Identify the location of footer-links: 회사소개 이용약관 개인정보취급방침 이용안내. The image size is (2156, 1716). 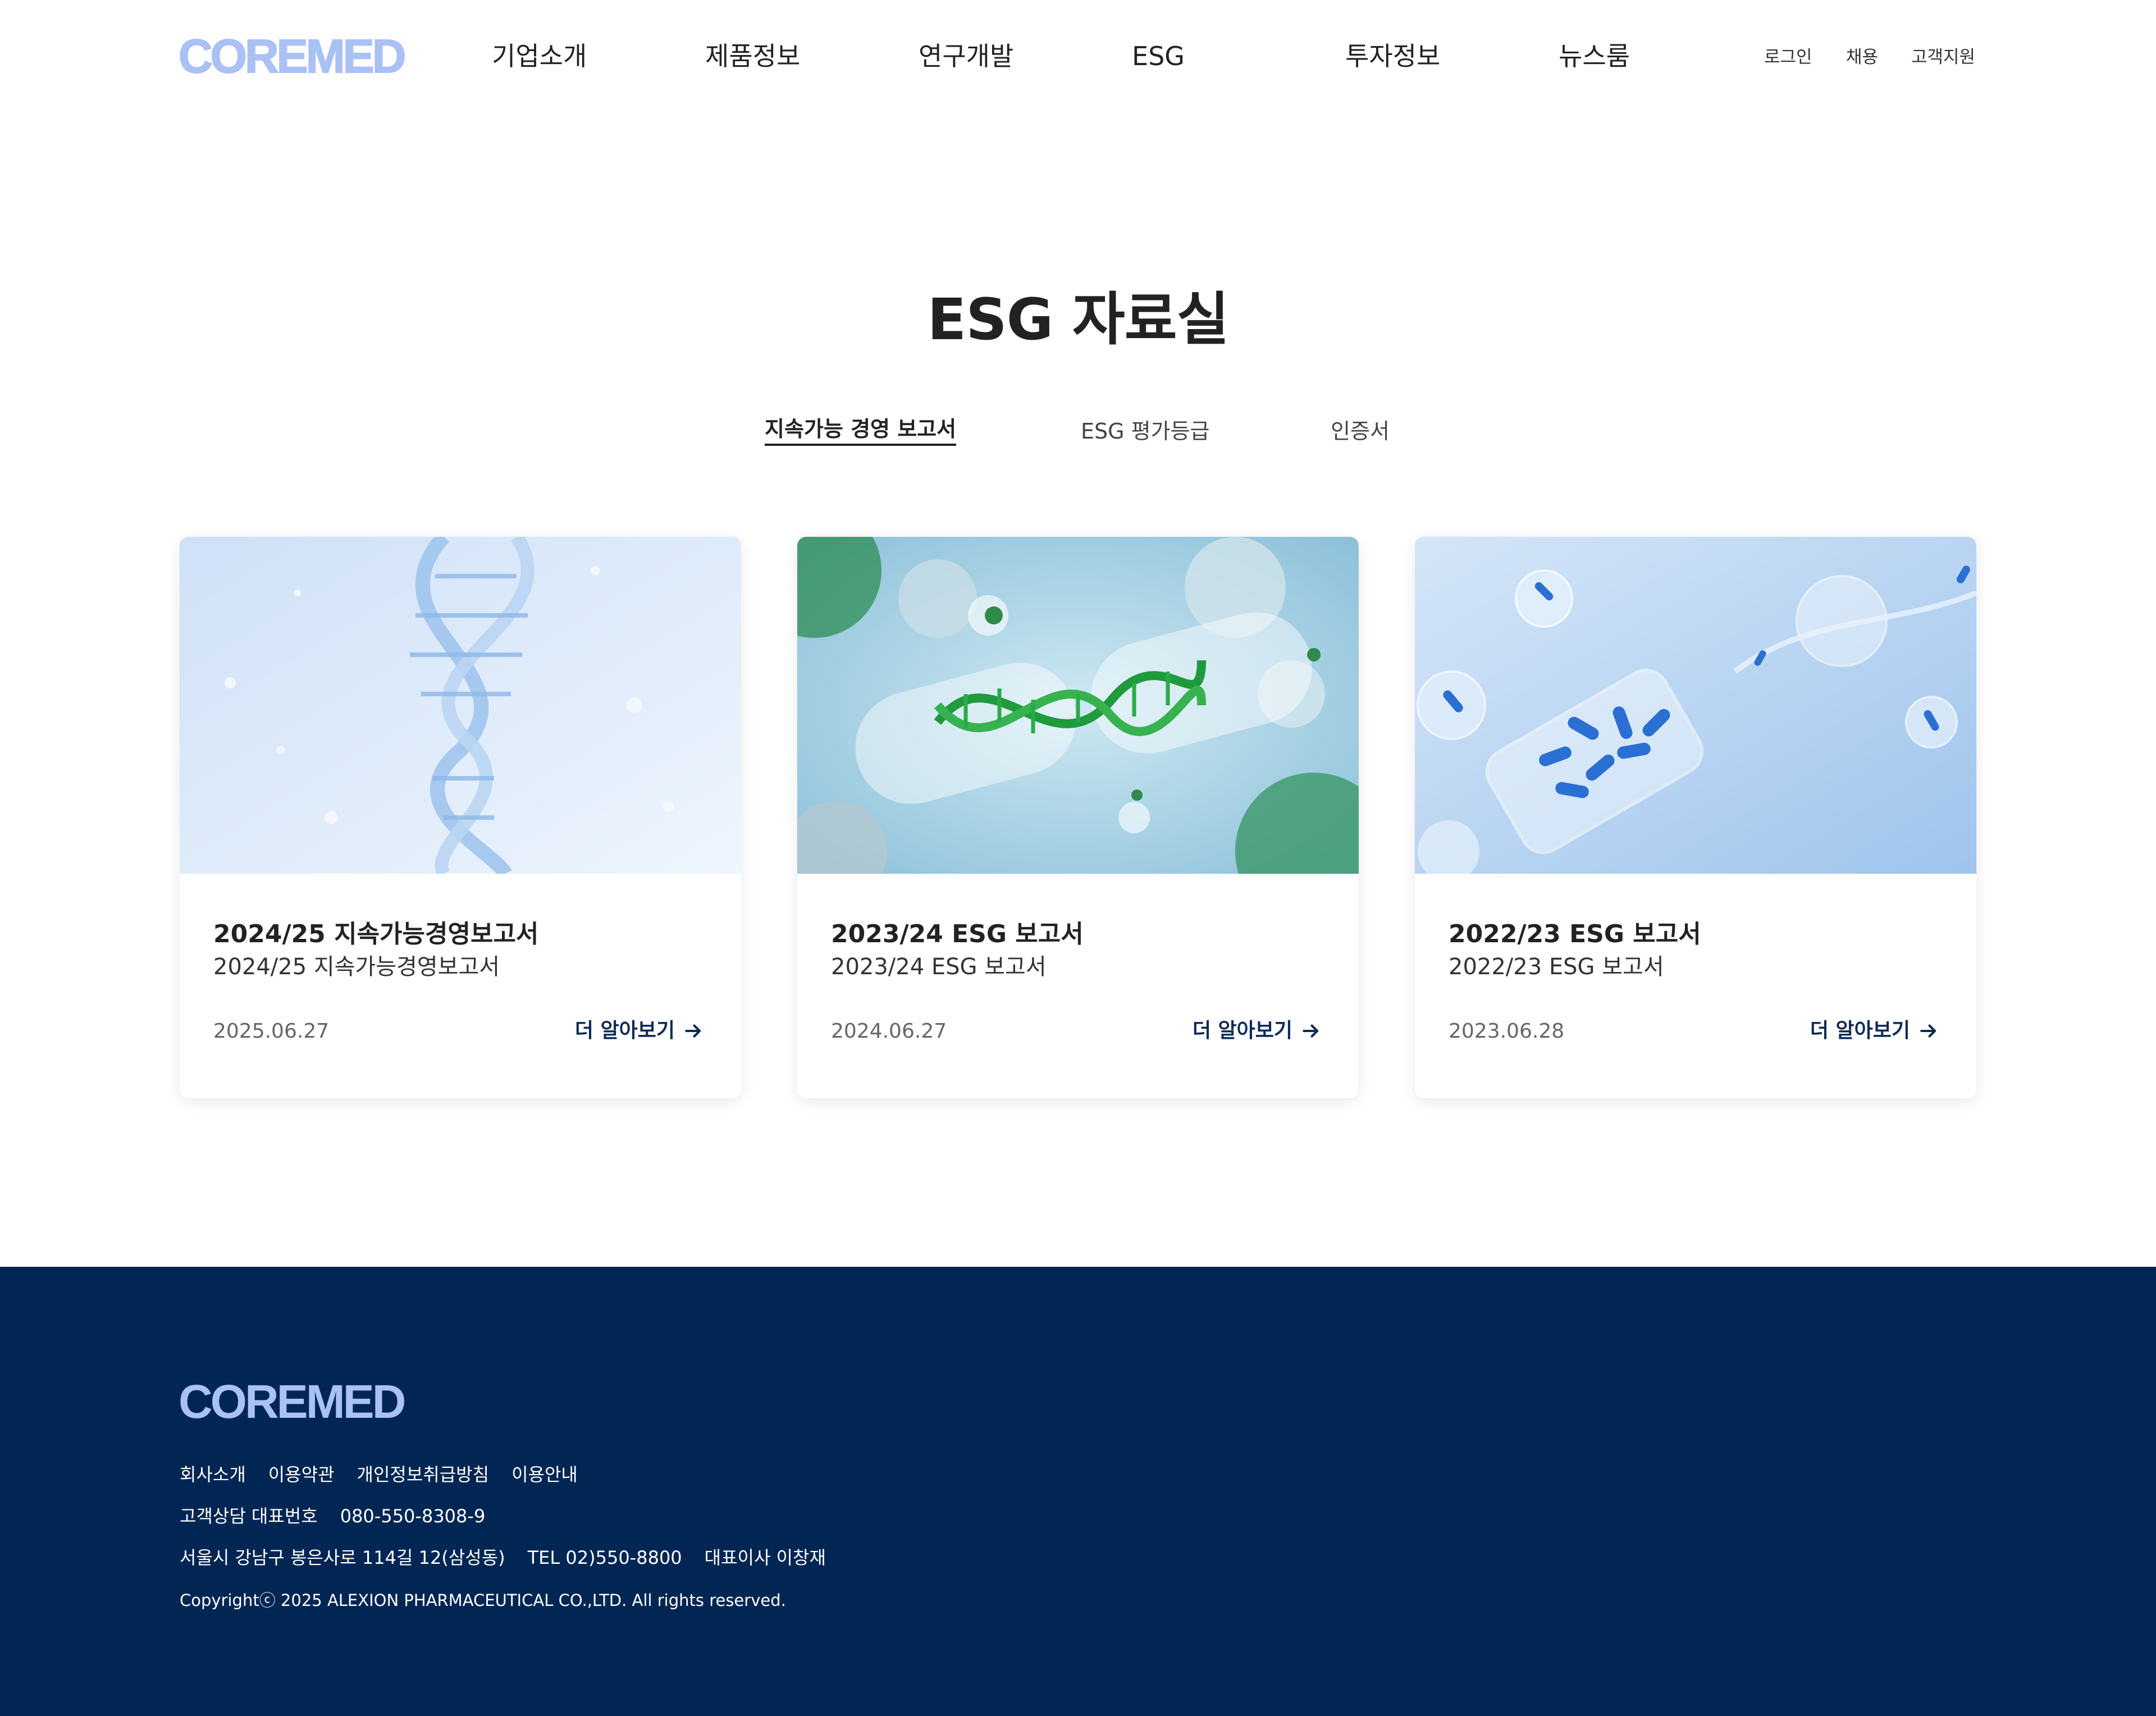
(379, 1475).